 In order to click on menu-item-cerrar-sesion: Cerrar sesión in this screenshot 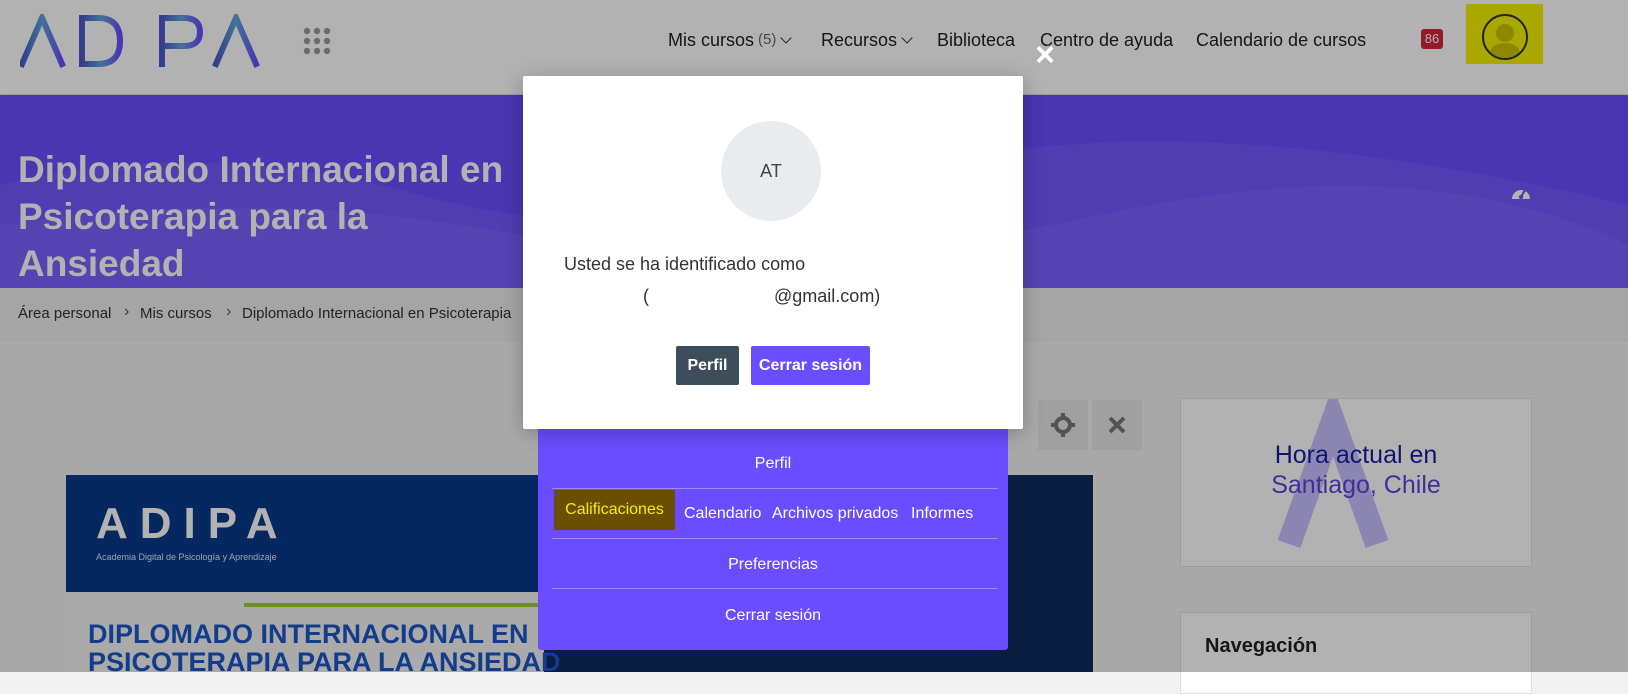, I will do `click(773, 616)`.